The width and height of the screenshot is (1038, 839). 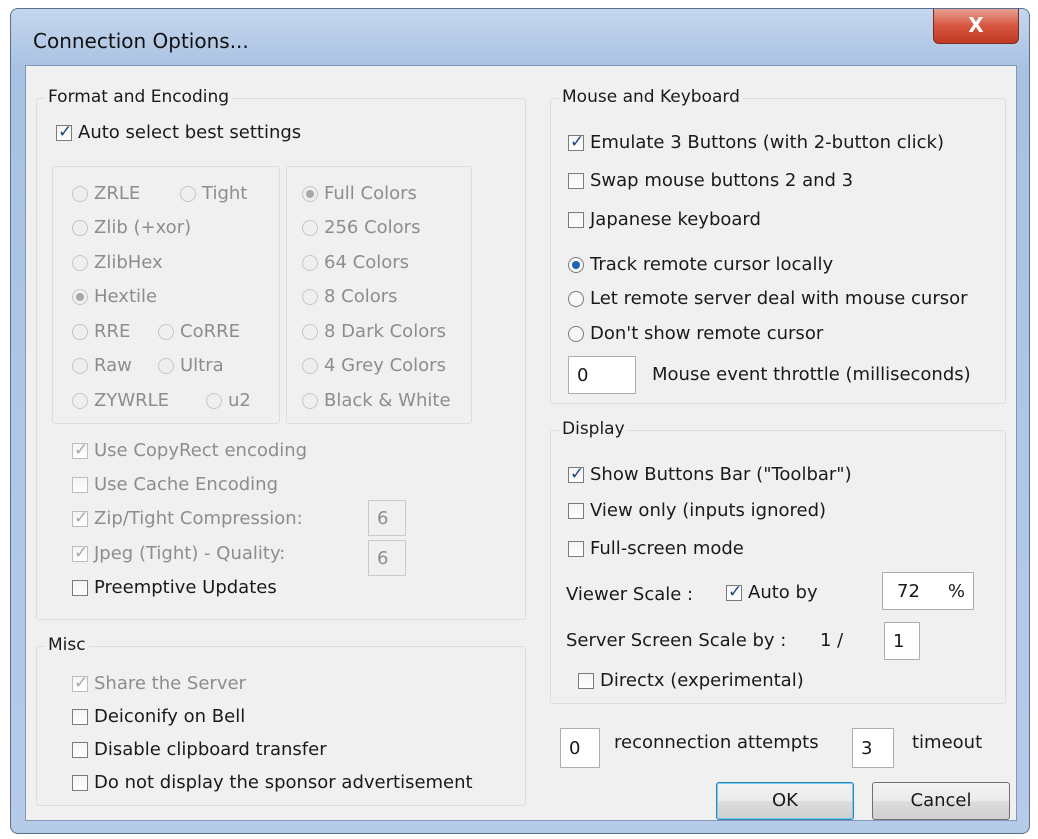 What do you see at coordinates (873, 748) in the screenshot?
I see `timeout-input: 3` at bounding box center [873, 748].